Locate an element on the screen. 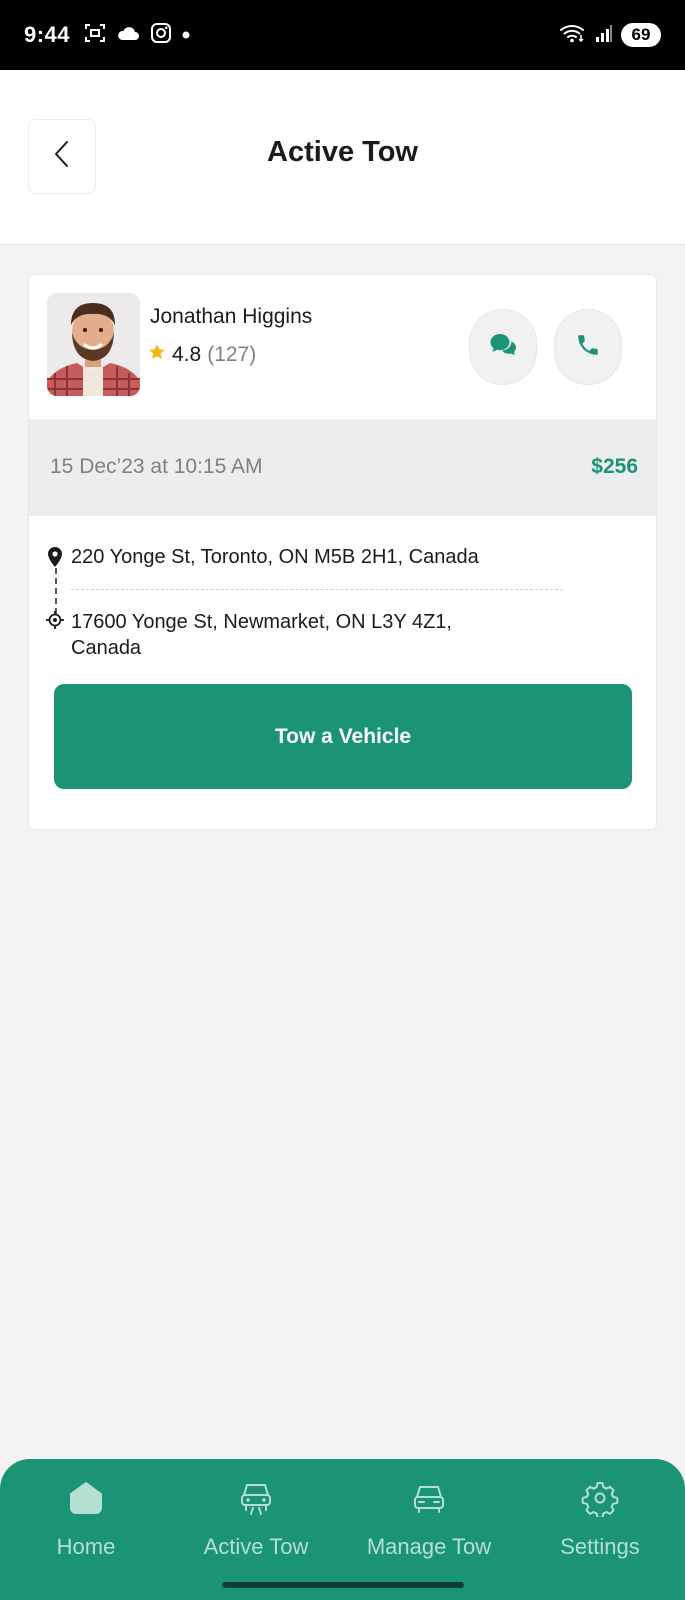 The width and height of the screenshot is (685, 1600). home-icon is located at coordinates (86, 1500).